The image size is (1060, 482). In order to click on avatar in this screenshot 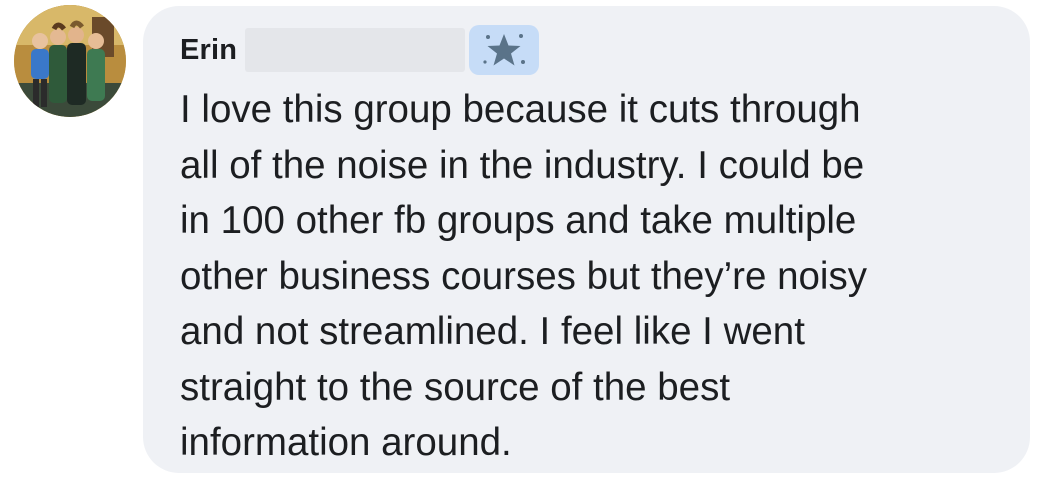, I will do `click(70, 61)`.